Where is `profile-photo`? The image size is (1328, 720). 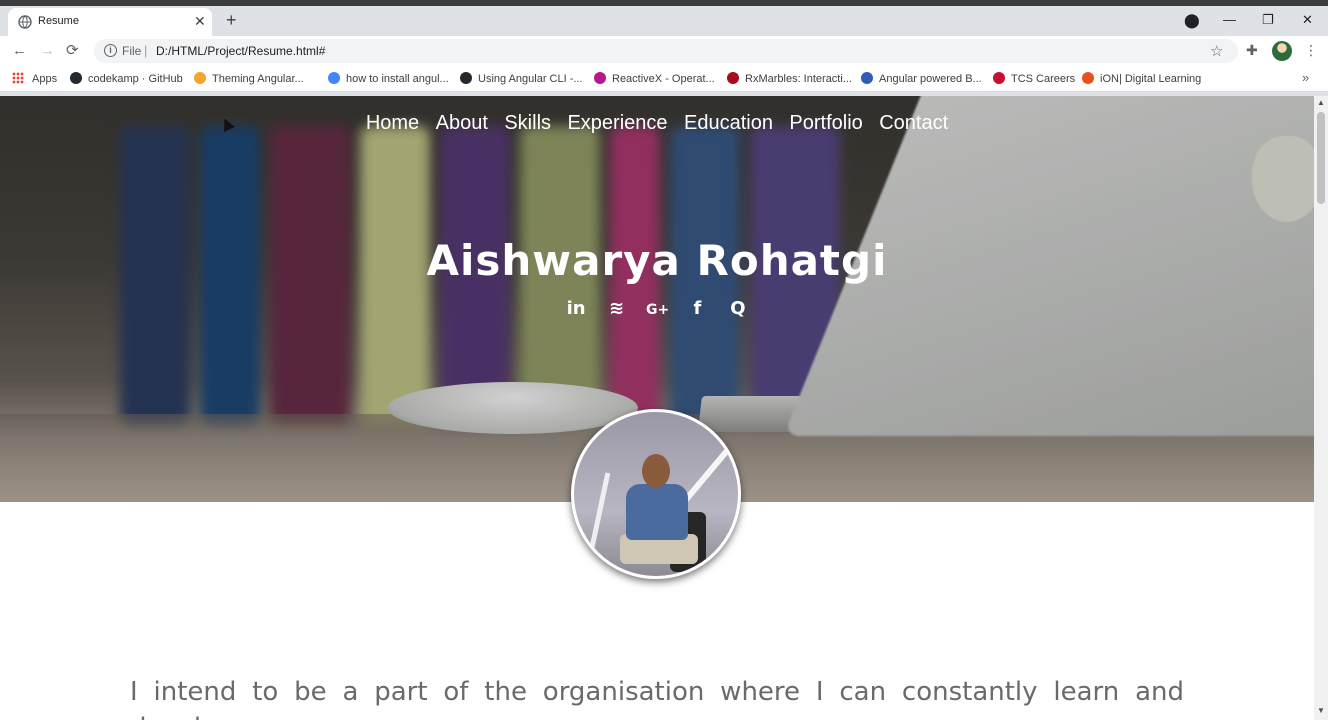
profile-photo is located at coordinates (656, 494).